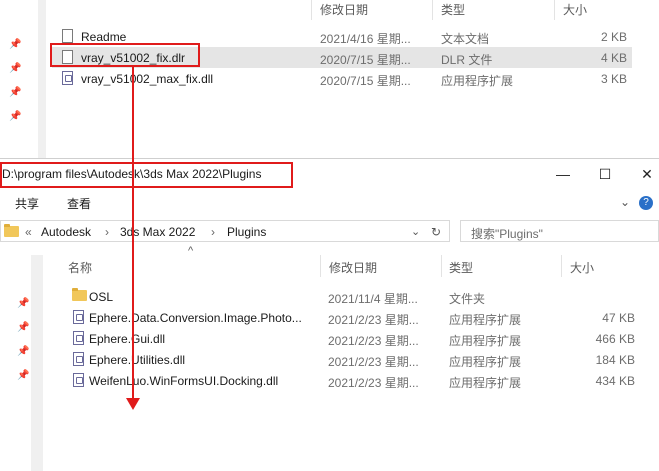 The width and height of the screenshot is (659, 471). Describe the element at coordinates (67, 36) in the screenshot. I see `text-file-icon` at that location.